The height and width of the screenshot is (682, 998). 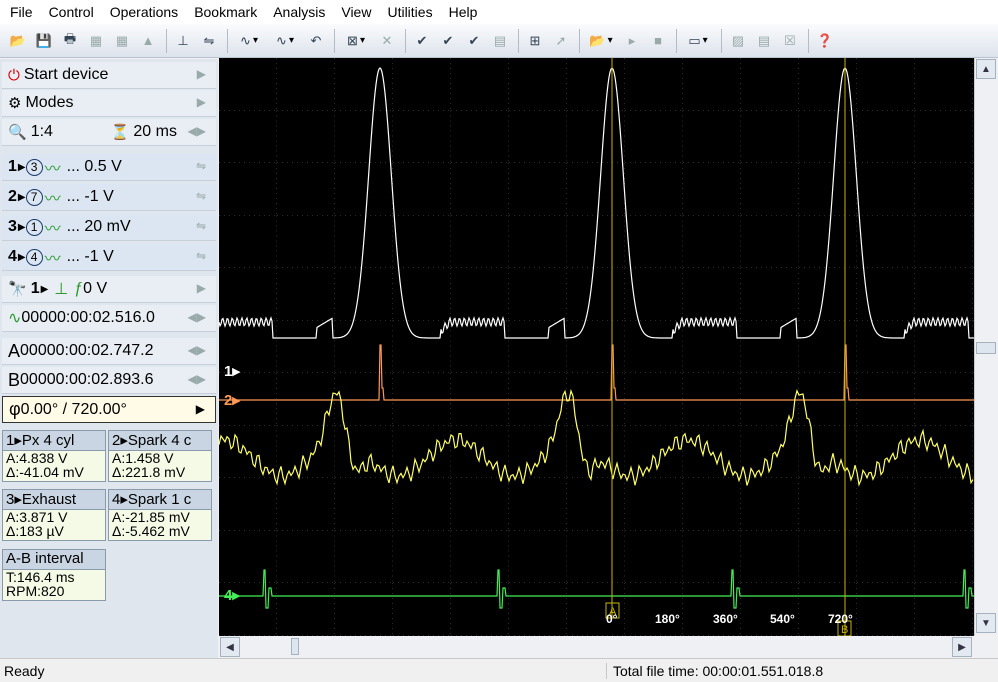 I want to click on channel-2-row: 2 ▶ 7 〰 ... -1 V ⇋, so click(x=109, y=197).